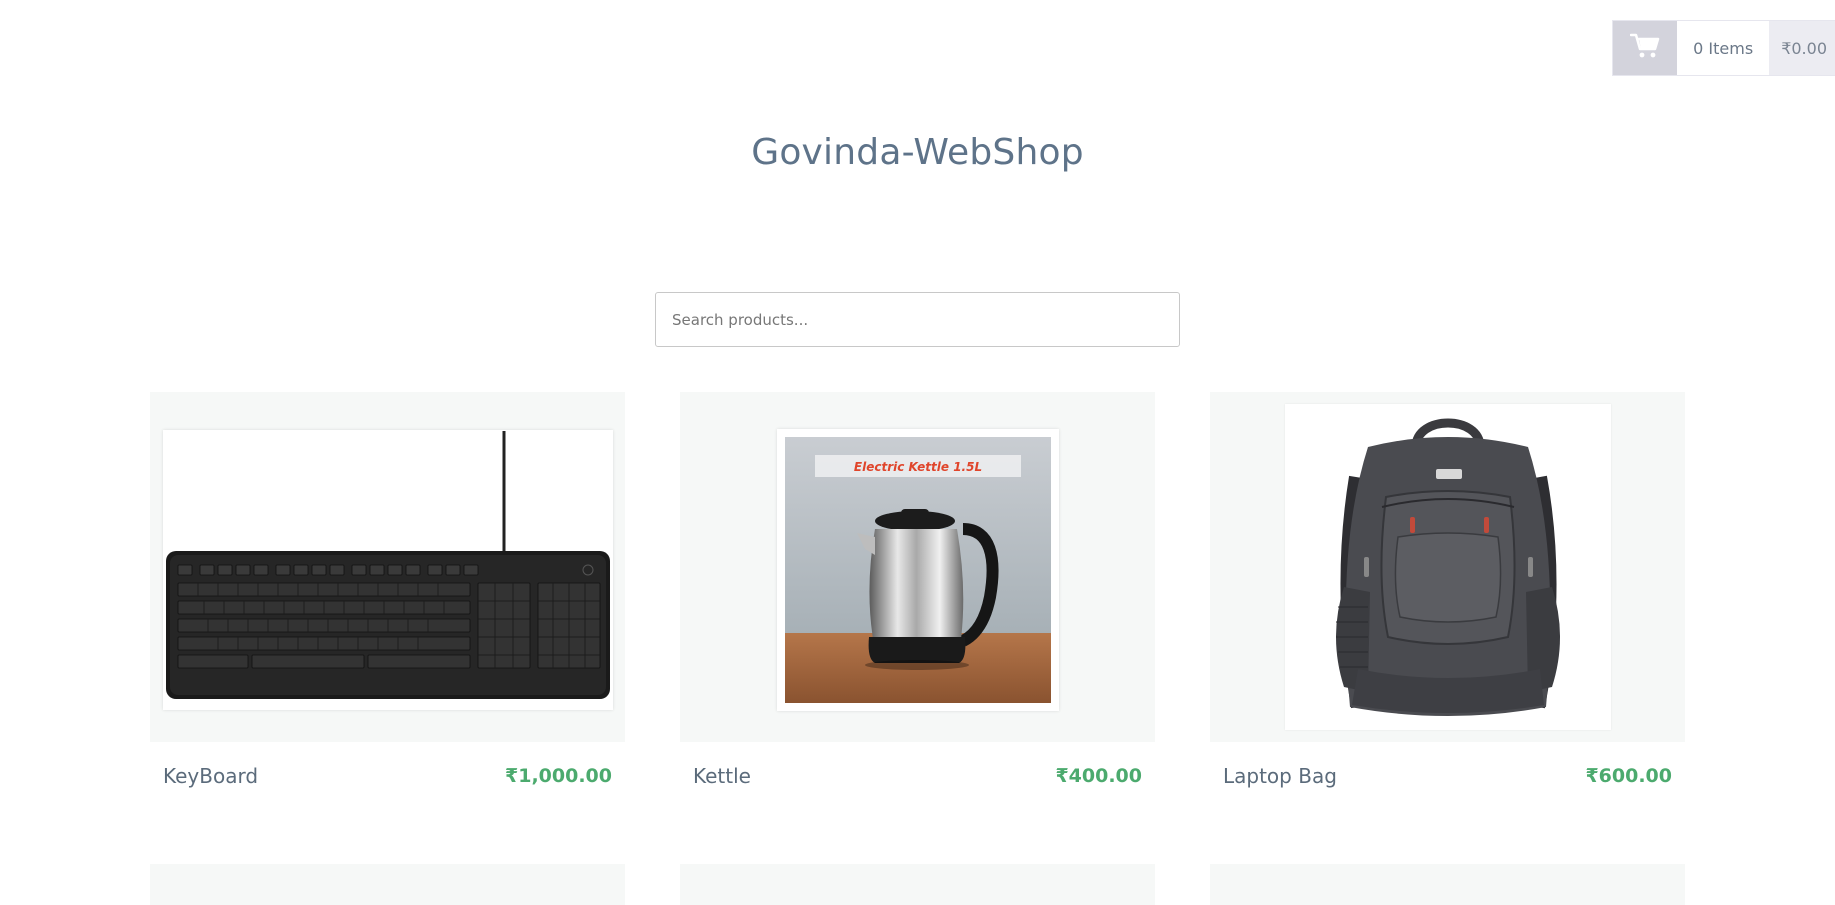  What do you see at coordinates (1280, 776) in the screenshot?
I see `product-name: Laptop Bag` at bounding box center [1280, 776].